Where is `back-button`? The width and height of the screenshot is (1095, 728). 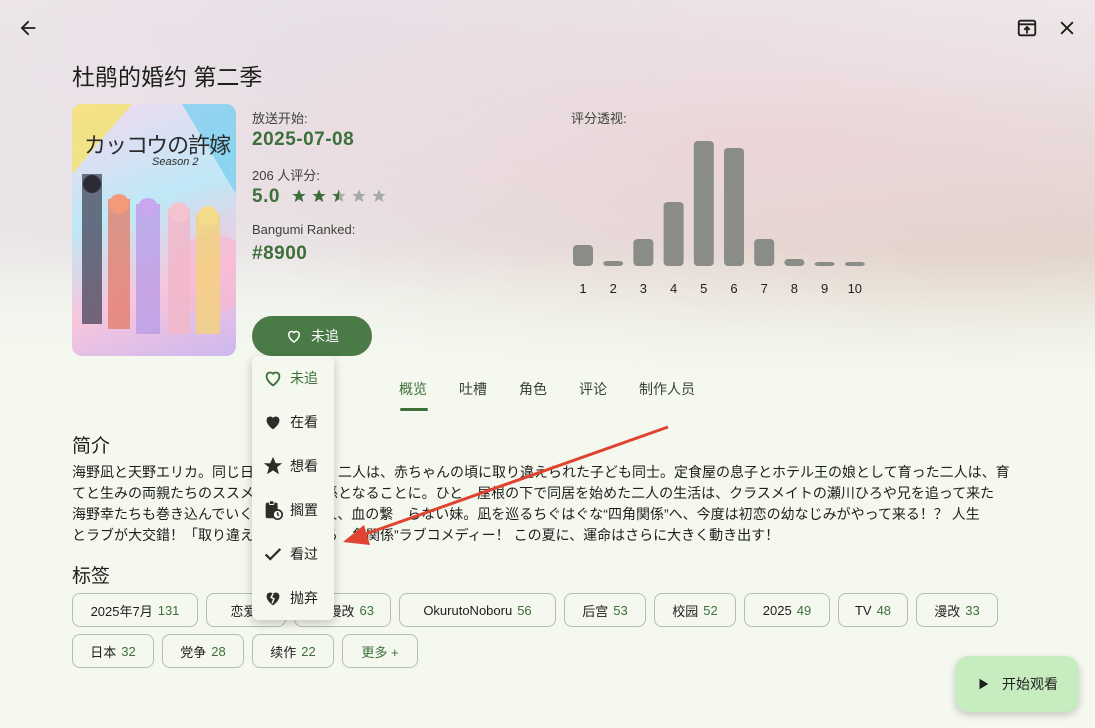 back-button is located at coordinates (28, 28).